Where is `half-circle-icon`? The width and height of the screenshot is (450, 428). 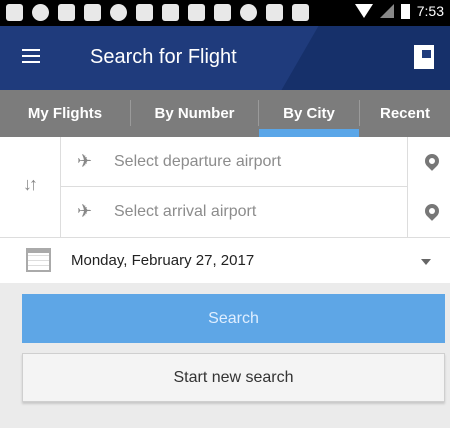 half-circle-icon is located at coordinates (118, 12).